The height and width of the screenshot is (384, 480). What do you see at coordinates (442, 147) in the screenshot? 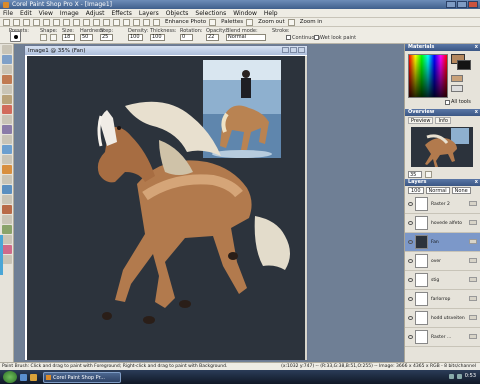
I see `overview-thumbnail` at bounding box center [442, 147].